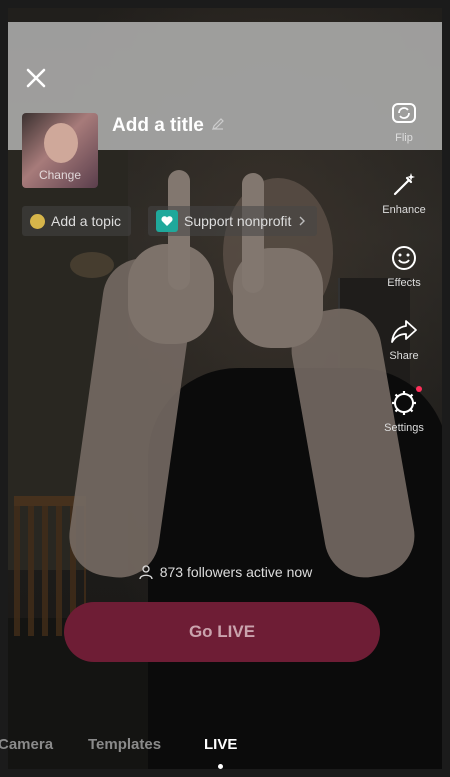 This screenshot has height=777, width=450. Describe the element at coordinates (404, 283) in the screenshot. I see `effects-label: Effects` at that location.